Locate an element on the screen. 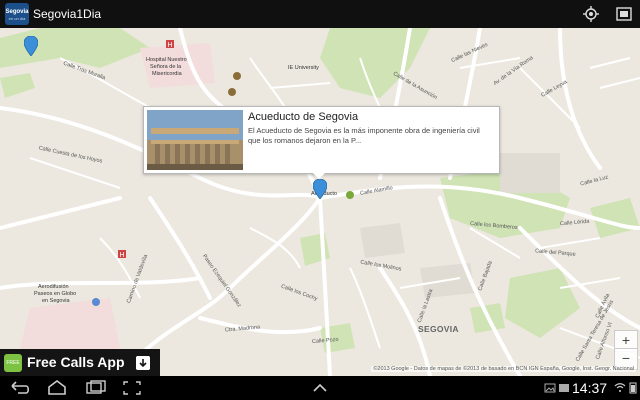 The image size is (640, 400). screenshot-notify-icon is located at coordinates (564, 388).